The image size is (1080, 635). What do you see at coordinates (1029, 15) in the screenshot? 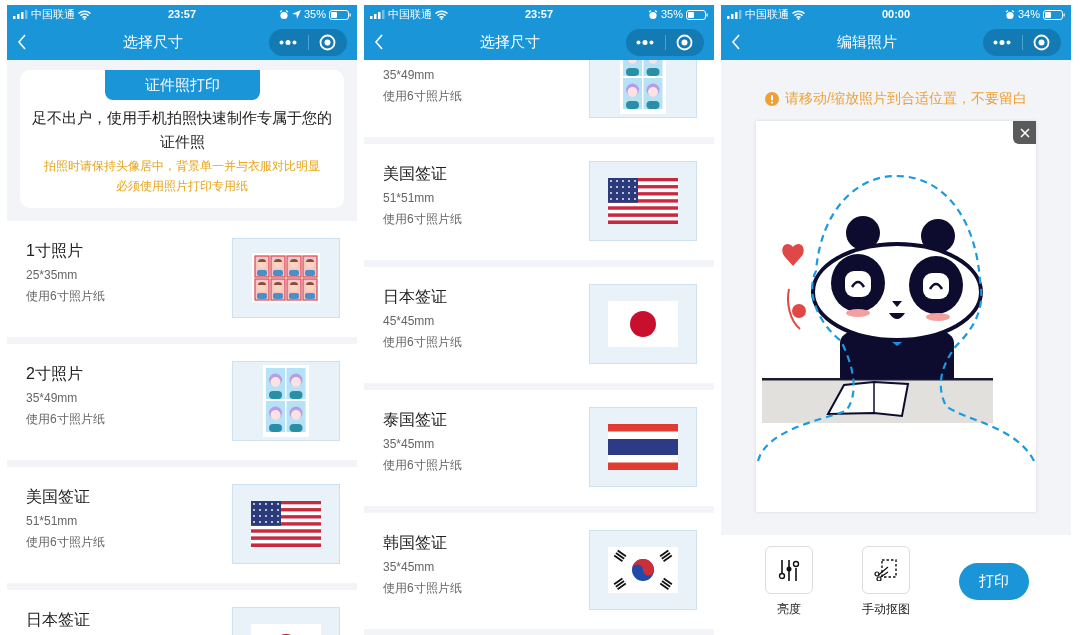
I see `battery-percent: 34%` at bounding box center [1029, 15].